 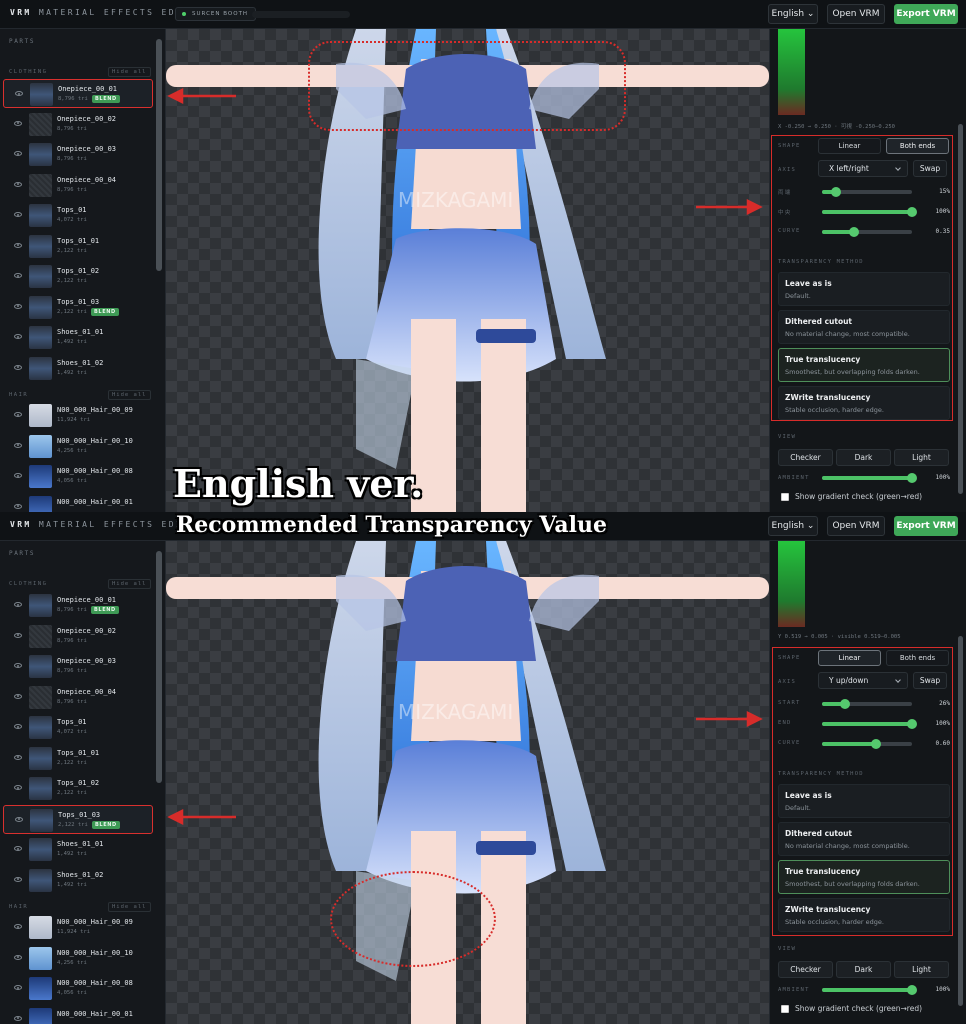 I want to click on annotation-subtitle: Recommended Transparency Value, so click(x=392, y=525).